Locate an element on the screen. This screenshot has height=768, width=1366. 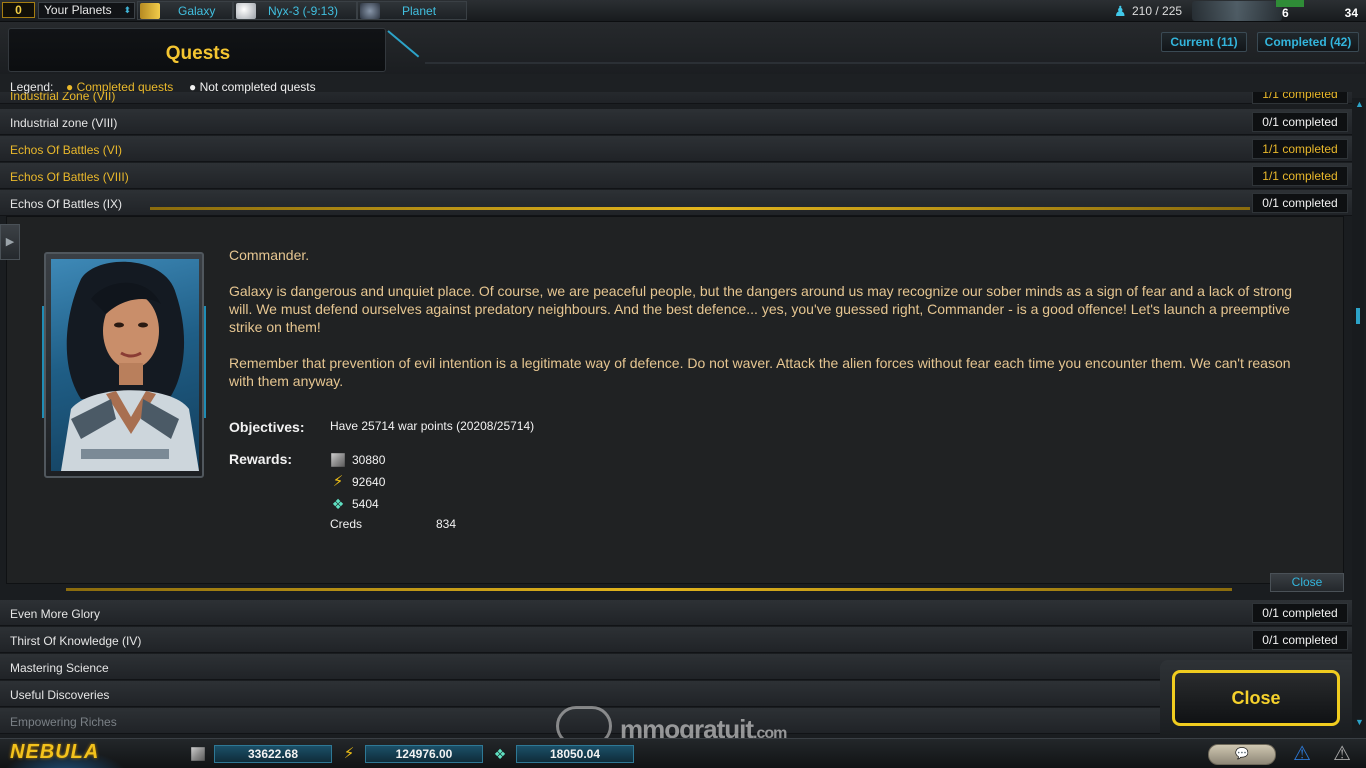
quest-row: Useful Discoveries is located at coordinates (676, 694).